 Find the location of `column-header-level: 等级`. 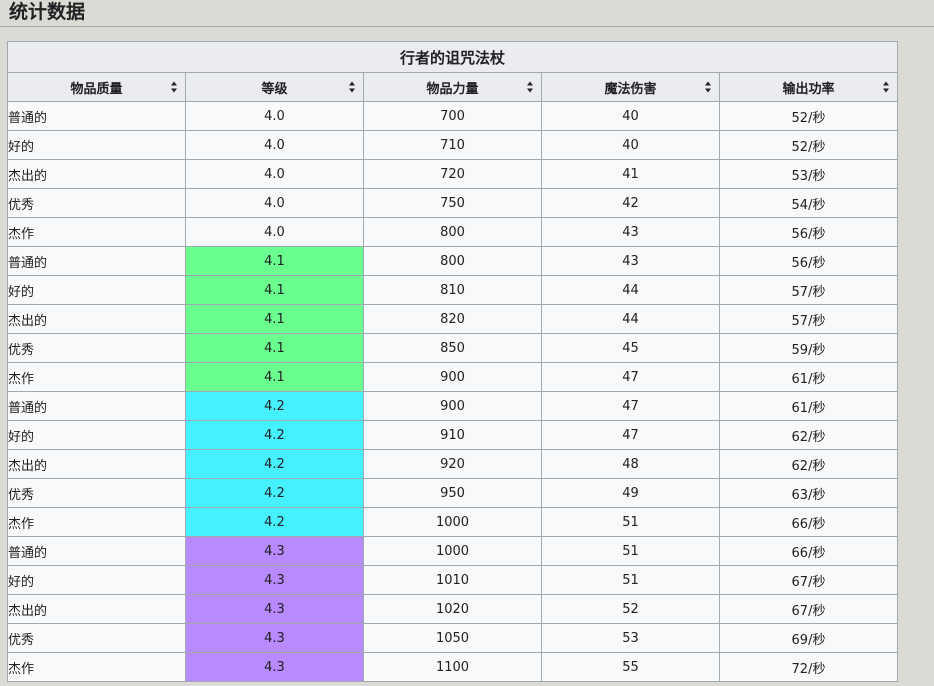

column-header-level: 等级 is located at coordinates (274, 87).